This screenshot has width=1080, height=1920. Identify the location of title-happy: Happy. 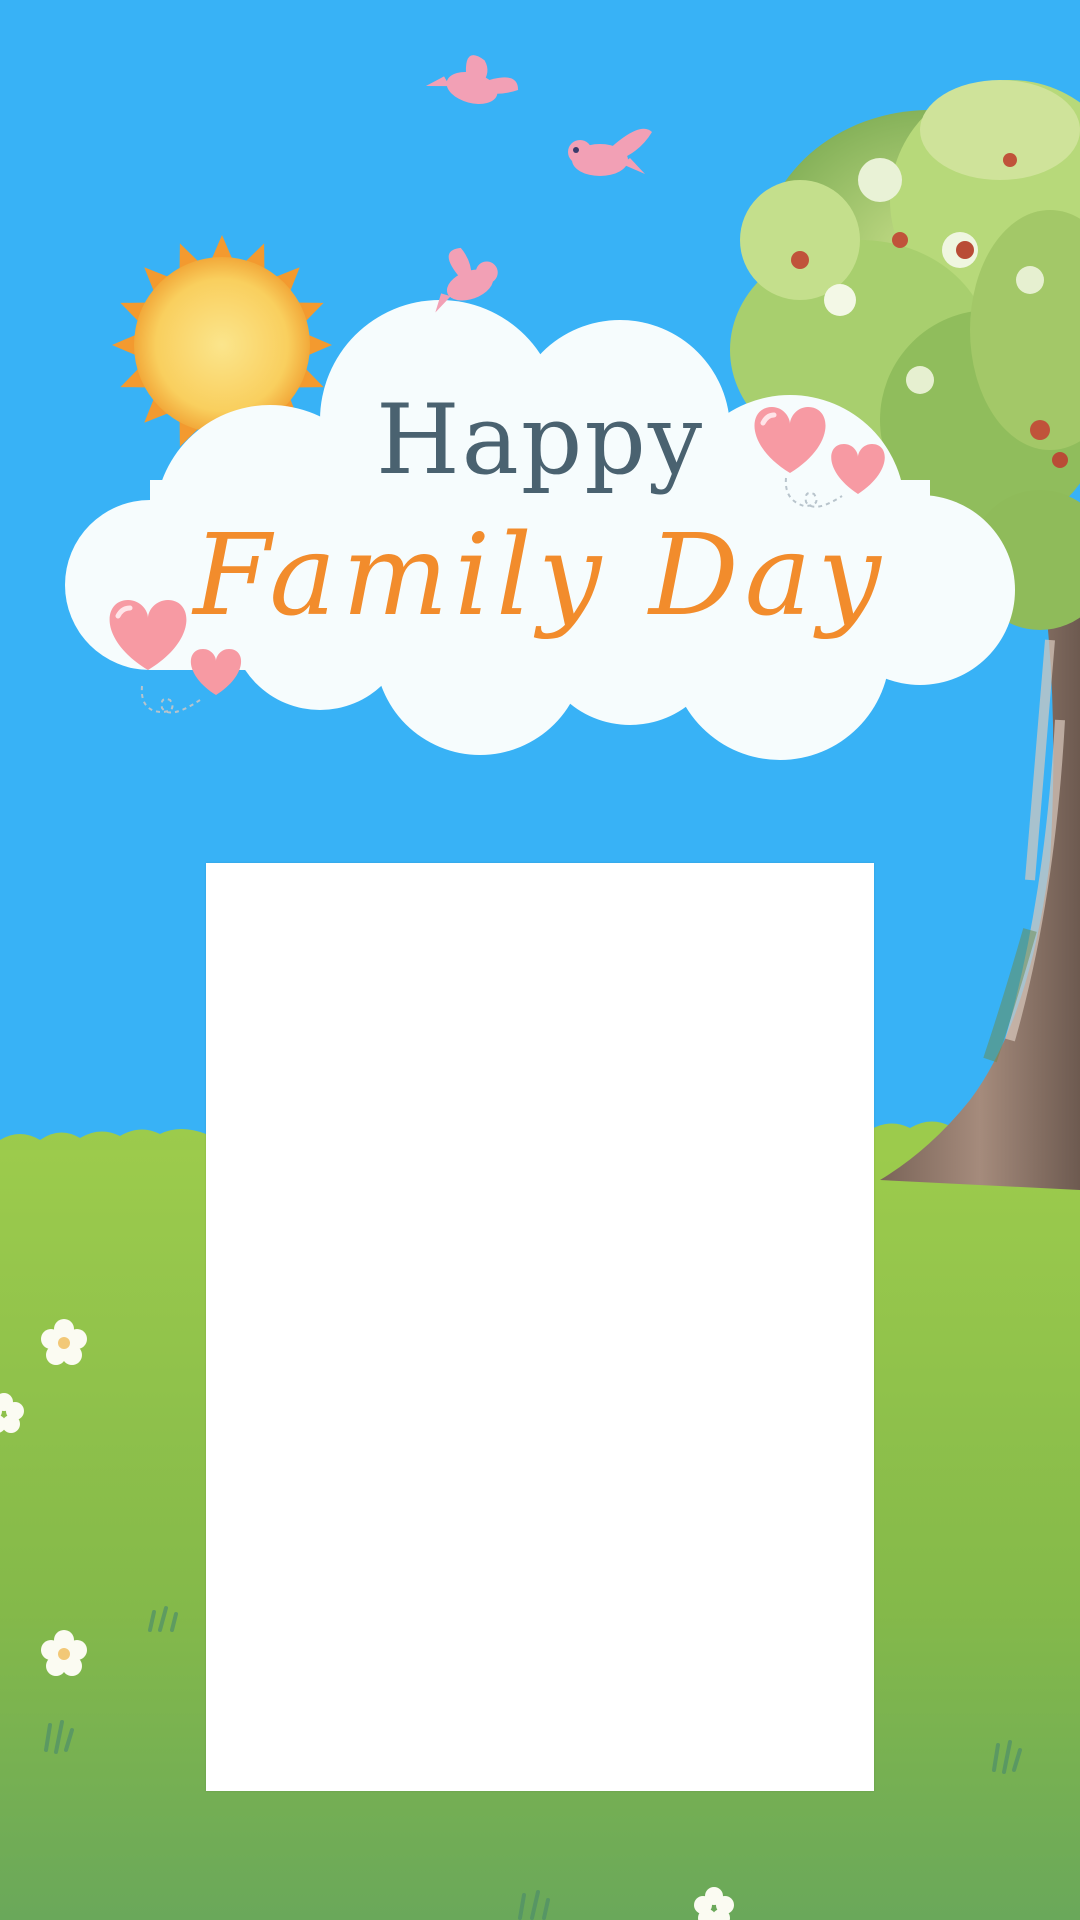
(540, 440).